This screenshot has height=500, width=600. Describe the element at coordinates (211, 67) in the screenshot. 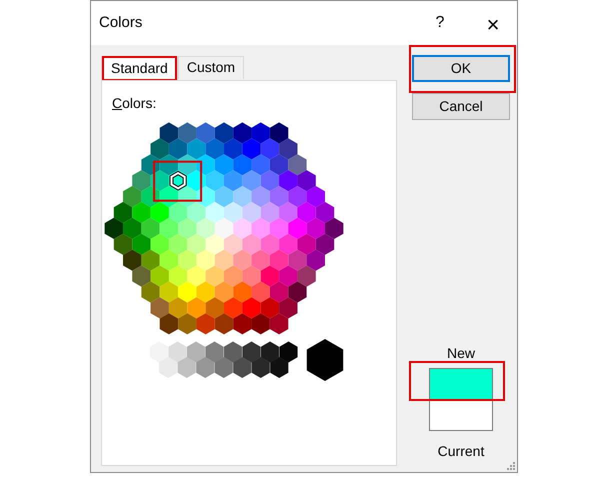

I see `tab: Custom` at that location.